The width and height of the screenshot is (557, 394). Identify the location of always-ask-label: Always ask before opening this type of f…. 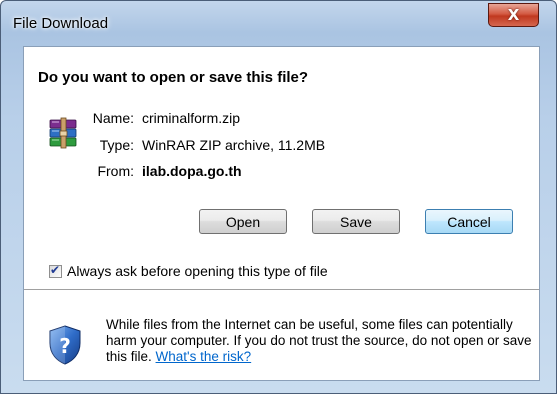
(197, 271).